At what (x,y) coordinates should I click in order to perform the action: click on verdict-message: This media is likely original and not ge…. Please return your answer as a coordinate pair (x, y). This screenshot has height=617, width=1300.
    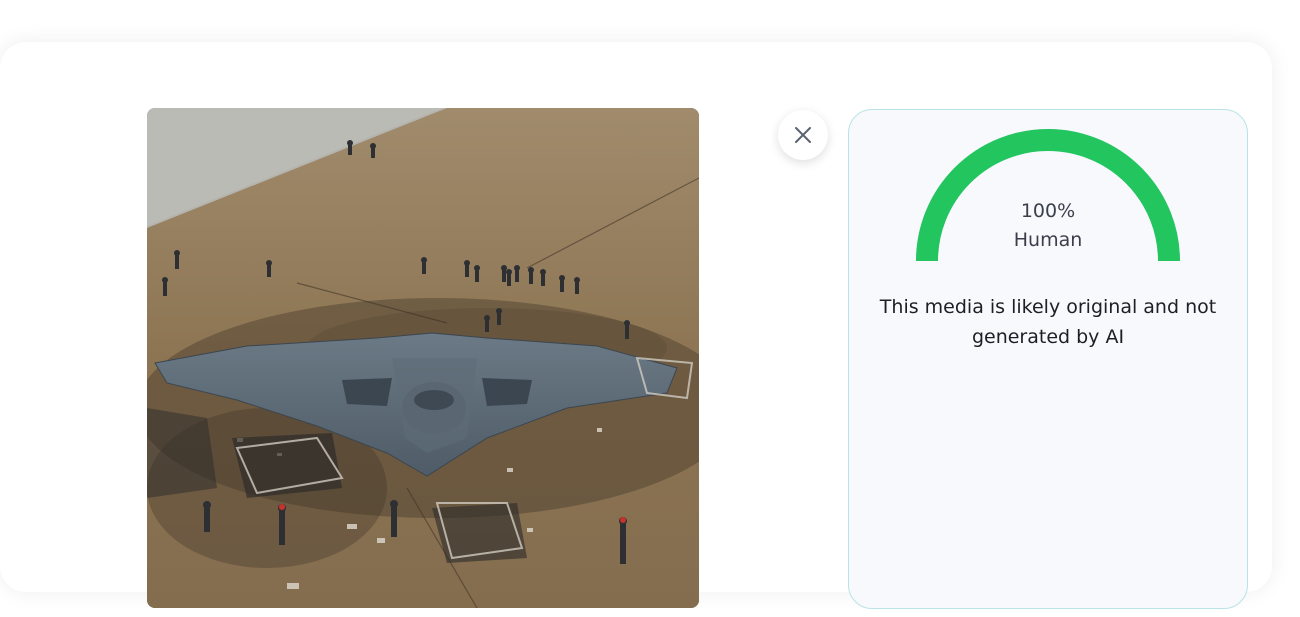
    Looking at the image, I should click on (1048, 322).